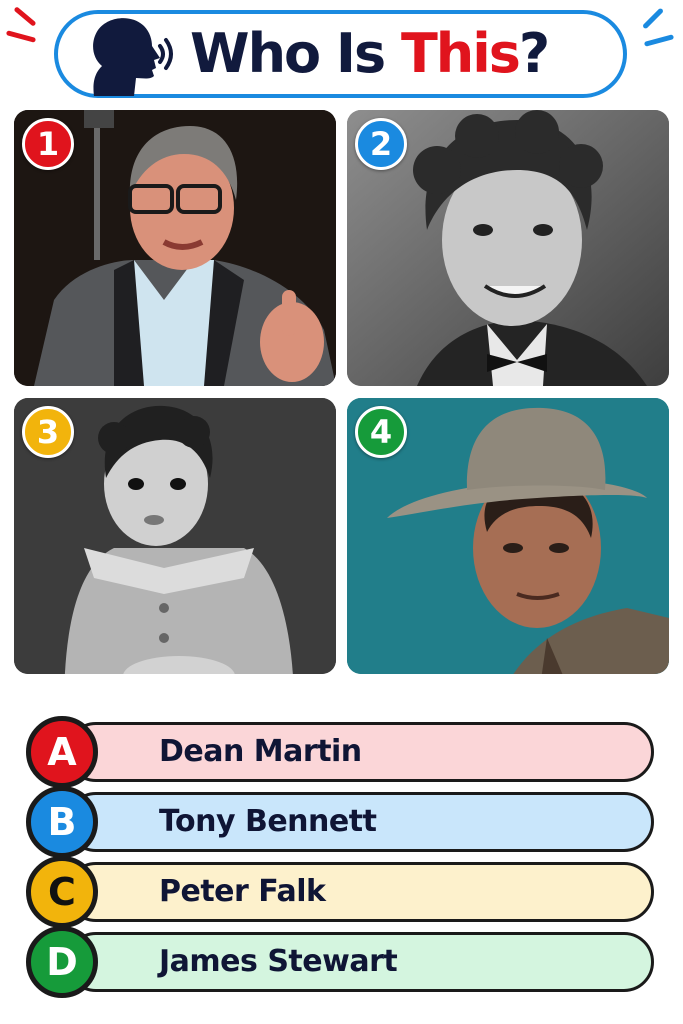 Image resolution: width=683 pixels, height=1024 pixels. Describe the element at coordinates (381, 144) in the screenshot. I see `photo-number-badge: 2` at that location.